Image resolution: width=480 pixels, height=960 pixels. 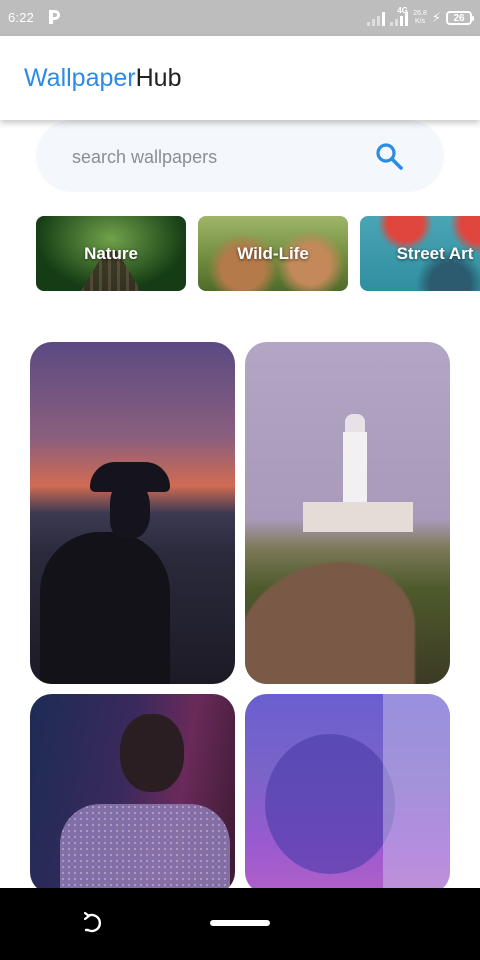 What do you see at coordinates (402, 10) in the screenshot?
I see `network-type: 4G` at bounding box center [402, 10].